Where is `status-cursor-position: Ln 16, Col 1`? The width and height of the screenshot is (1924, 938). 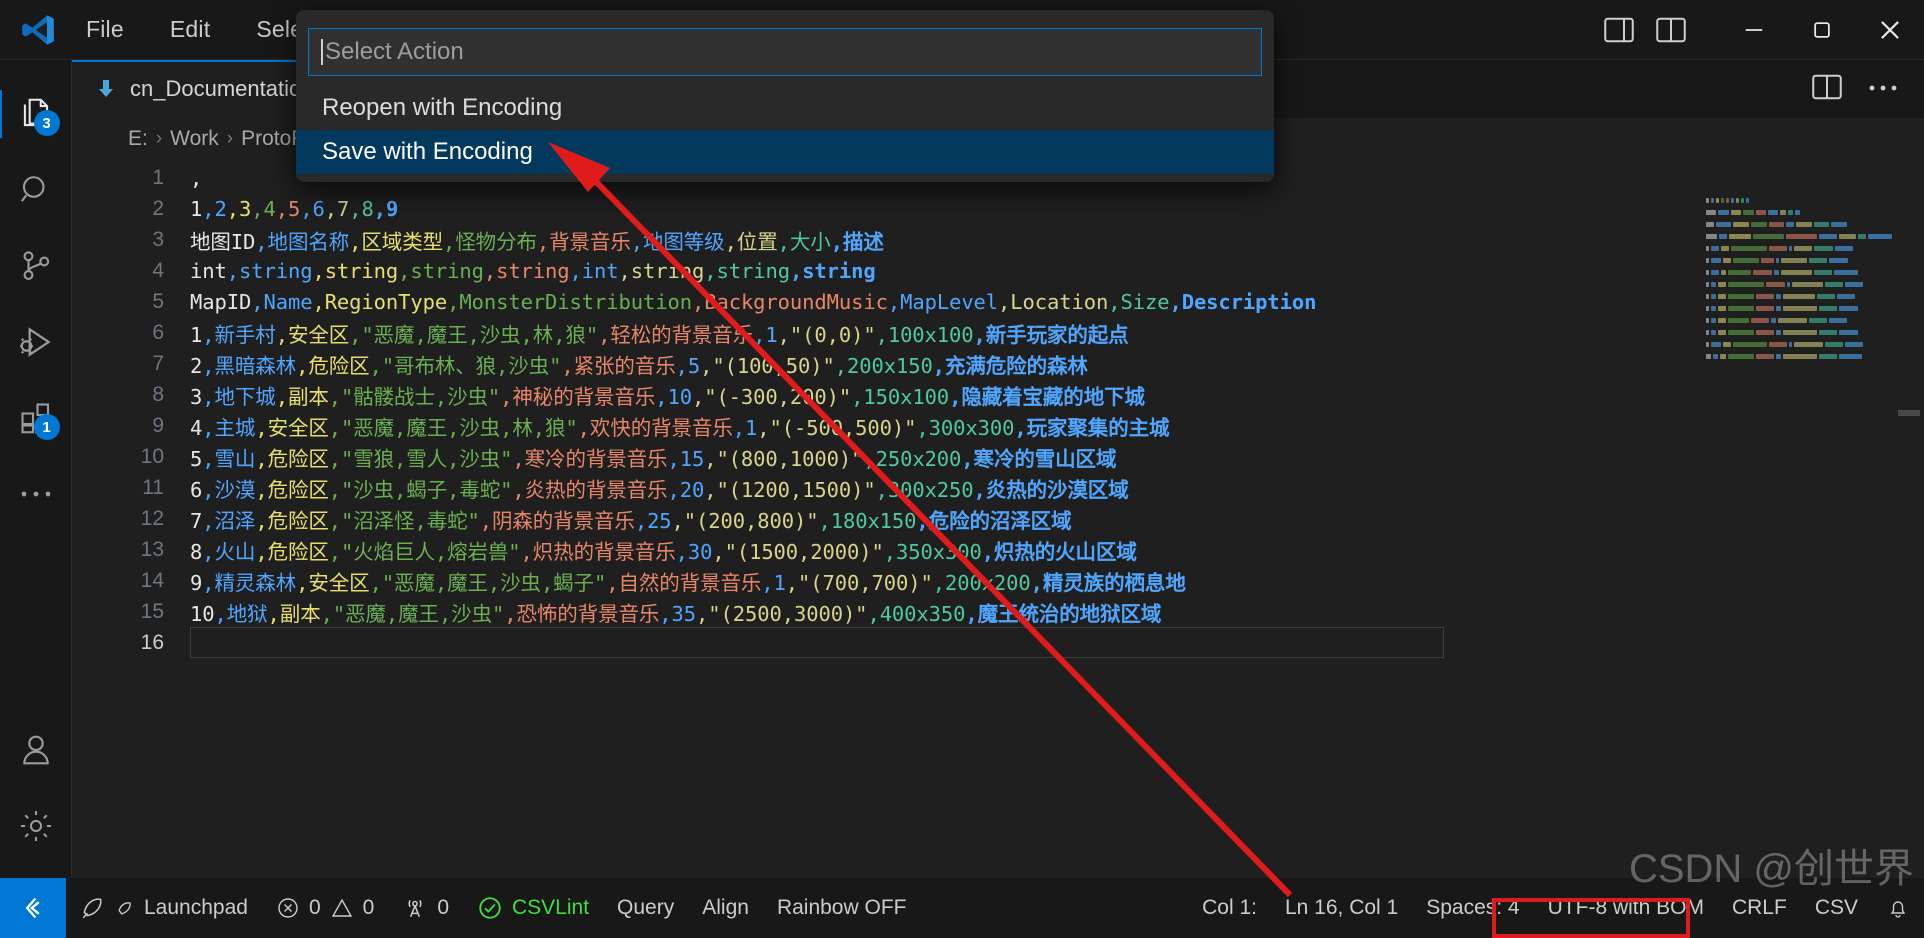
status-cursor-position: Ln 16, Col 1 is located at coordinates (1341, 908).